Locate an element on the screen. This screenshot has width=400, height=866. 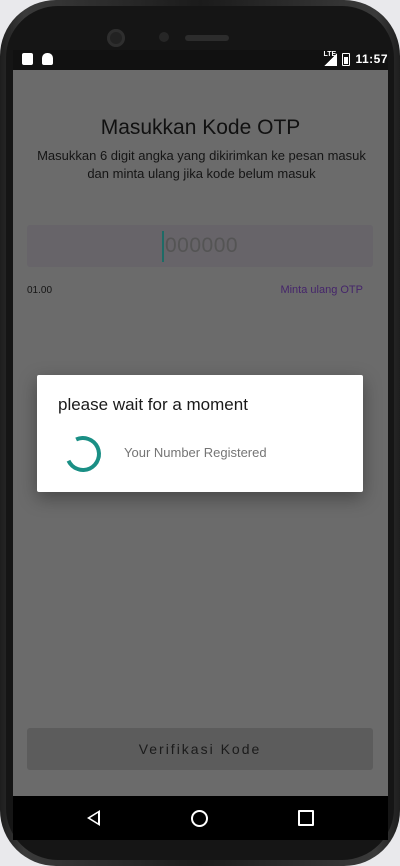
network-type: LTE is located at coordinates (330, 54).